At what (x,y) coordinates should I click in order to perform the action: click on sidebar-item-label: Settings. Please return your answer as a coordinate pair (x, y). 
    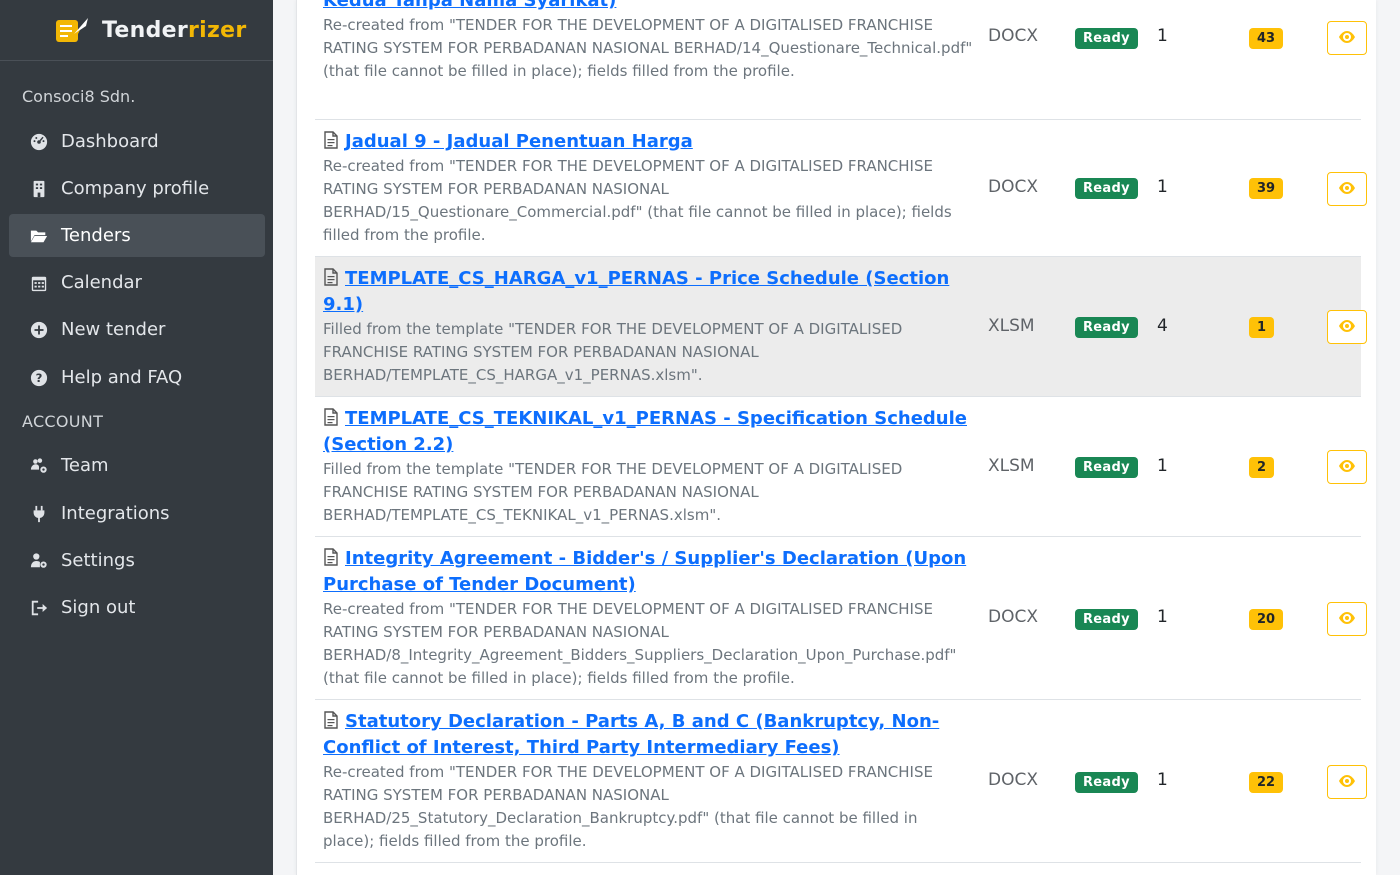
    Looking at the image, I should click on (98, 560).